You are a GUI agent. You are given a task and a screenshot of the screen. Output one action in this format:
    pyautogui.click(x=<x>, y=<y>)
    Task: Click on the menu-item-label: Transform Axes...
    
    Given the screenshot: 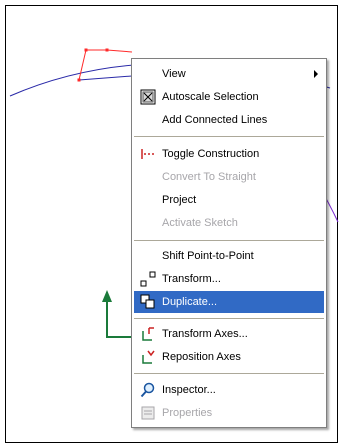 What is the action you would take?
    pyautogui.click(x=205, y=334)
    